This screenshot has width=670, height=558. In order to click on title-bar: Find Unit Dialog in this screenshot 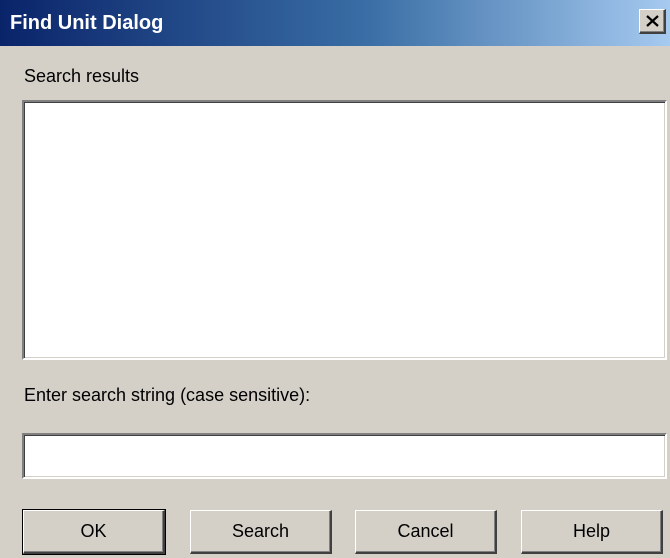, I will do `click(335, 23)`.